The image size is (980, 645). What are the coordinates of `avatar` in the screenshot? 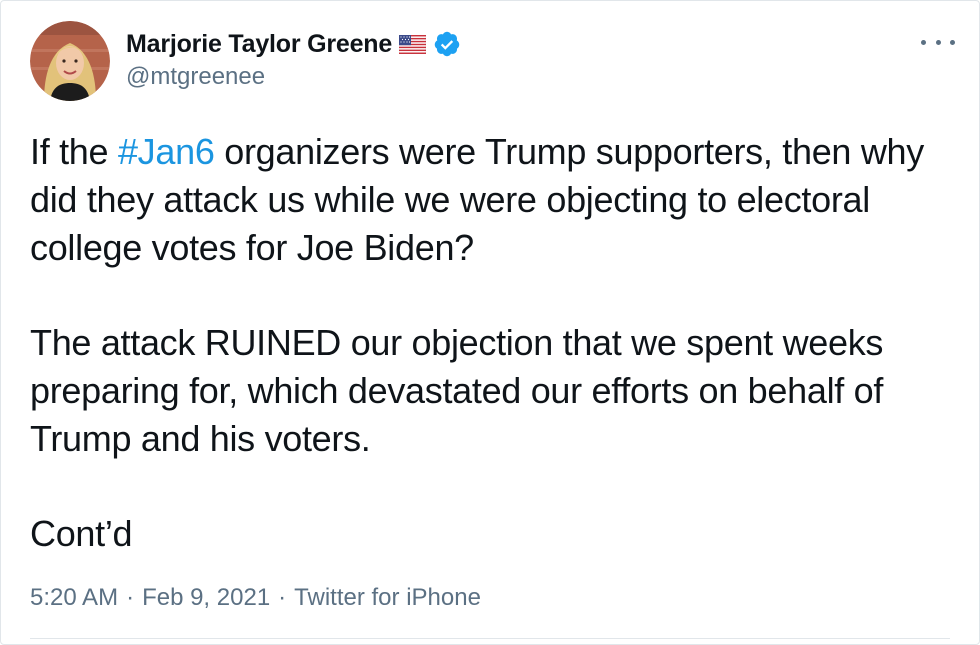 It's located at (70, 61).